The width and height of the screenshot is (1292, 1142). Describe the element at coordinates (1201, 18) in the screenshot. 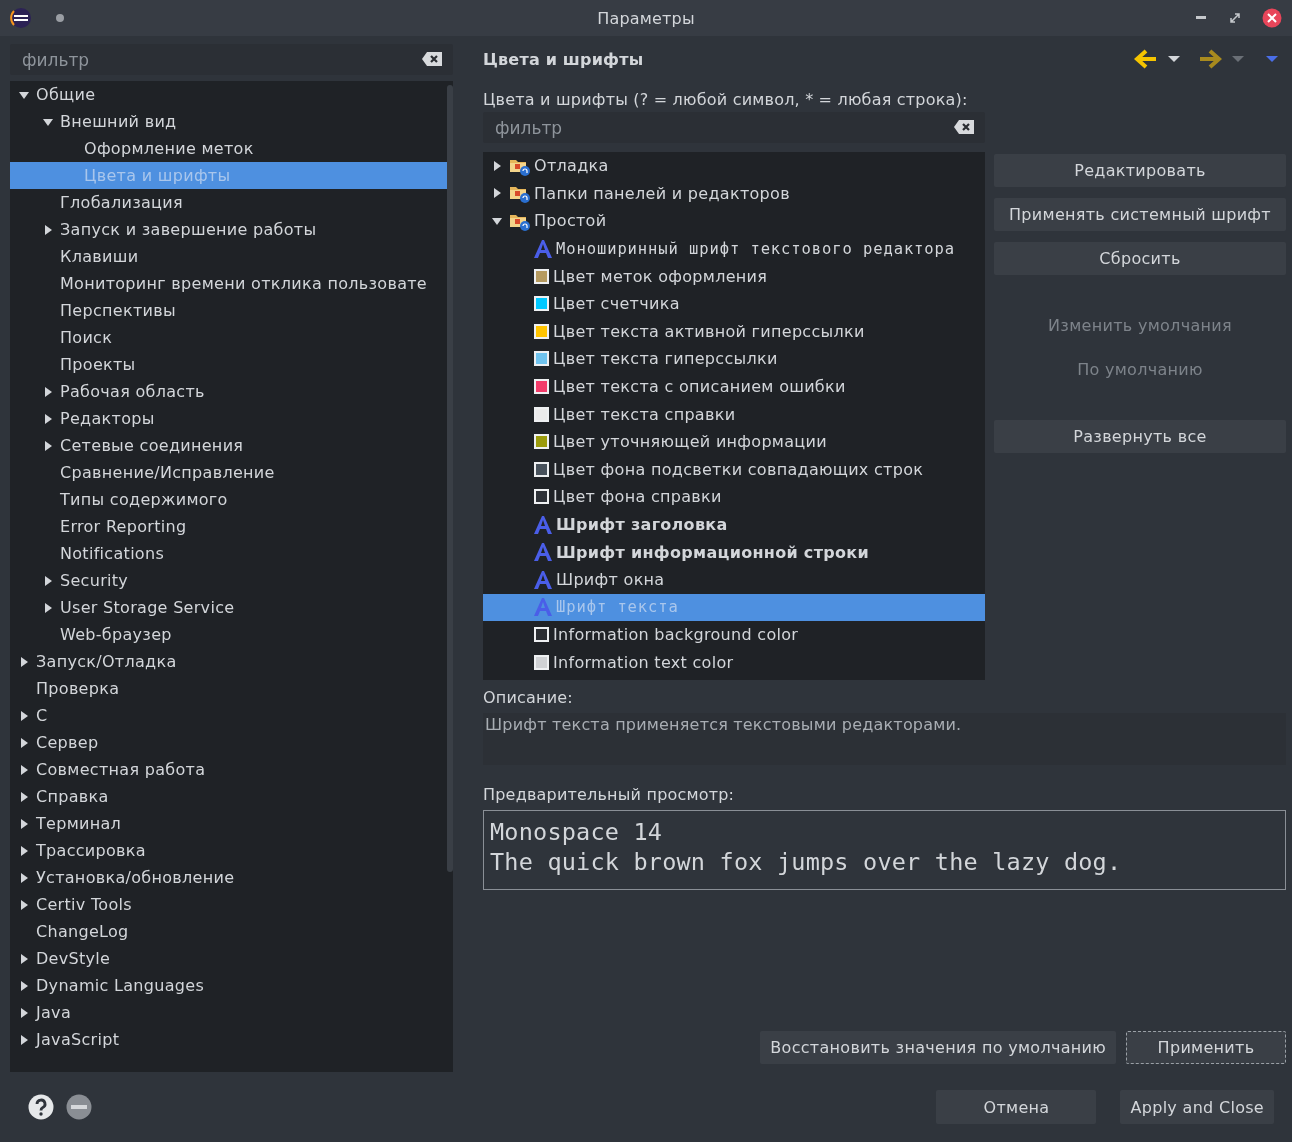

I see `minimize-icon` at that location.